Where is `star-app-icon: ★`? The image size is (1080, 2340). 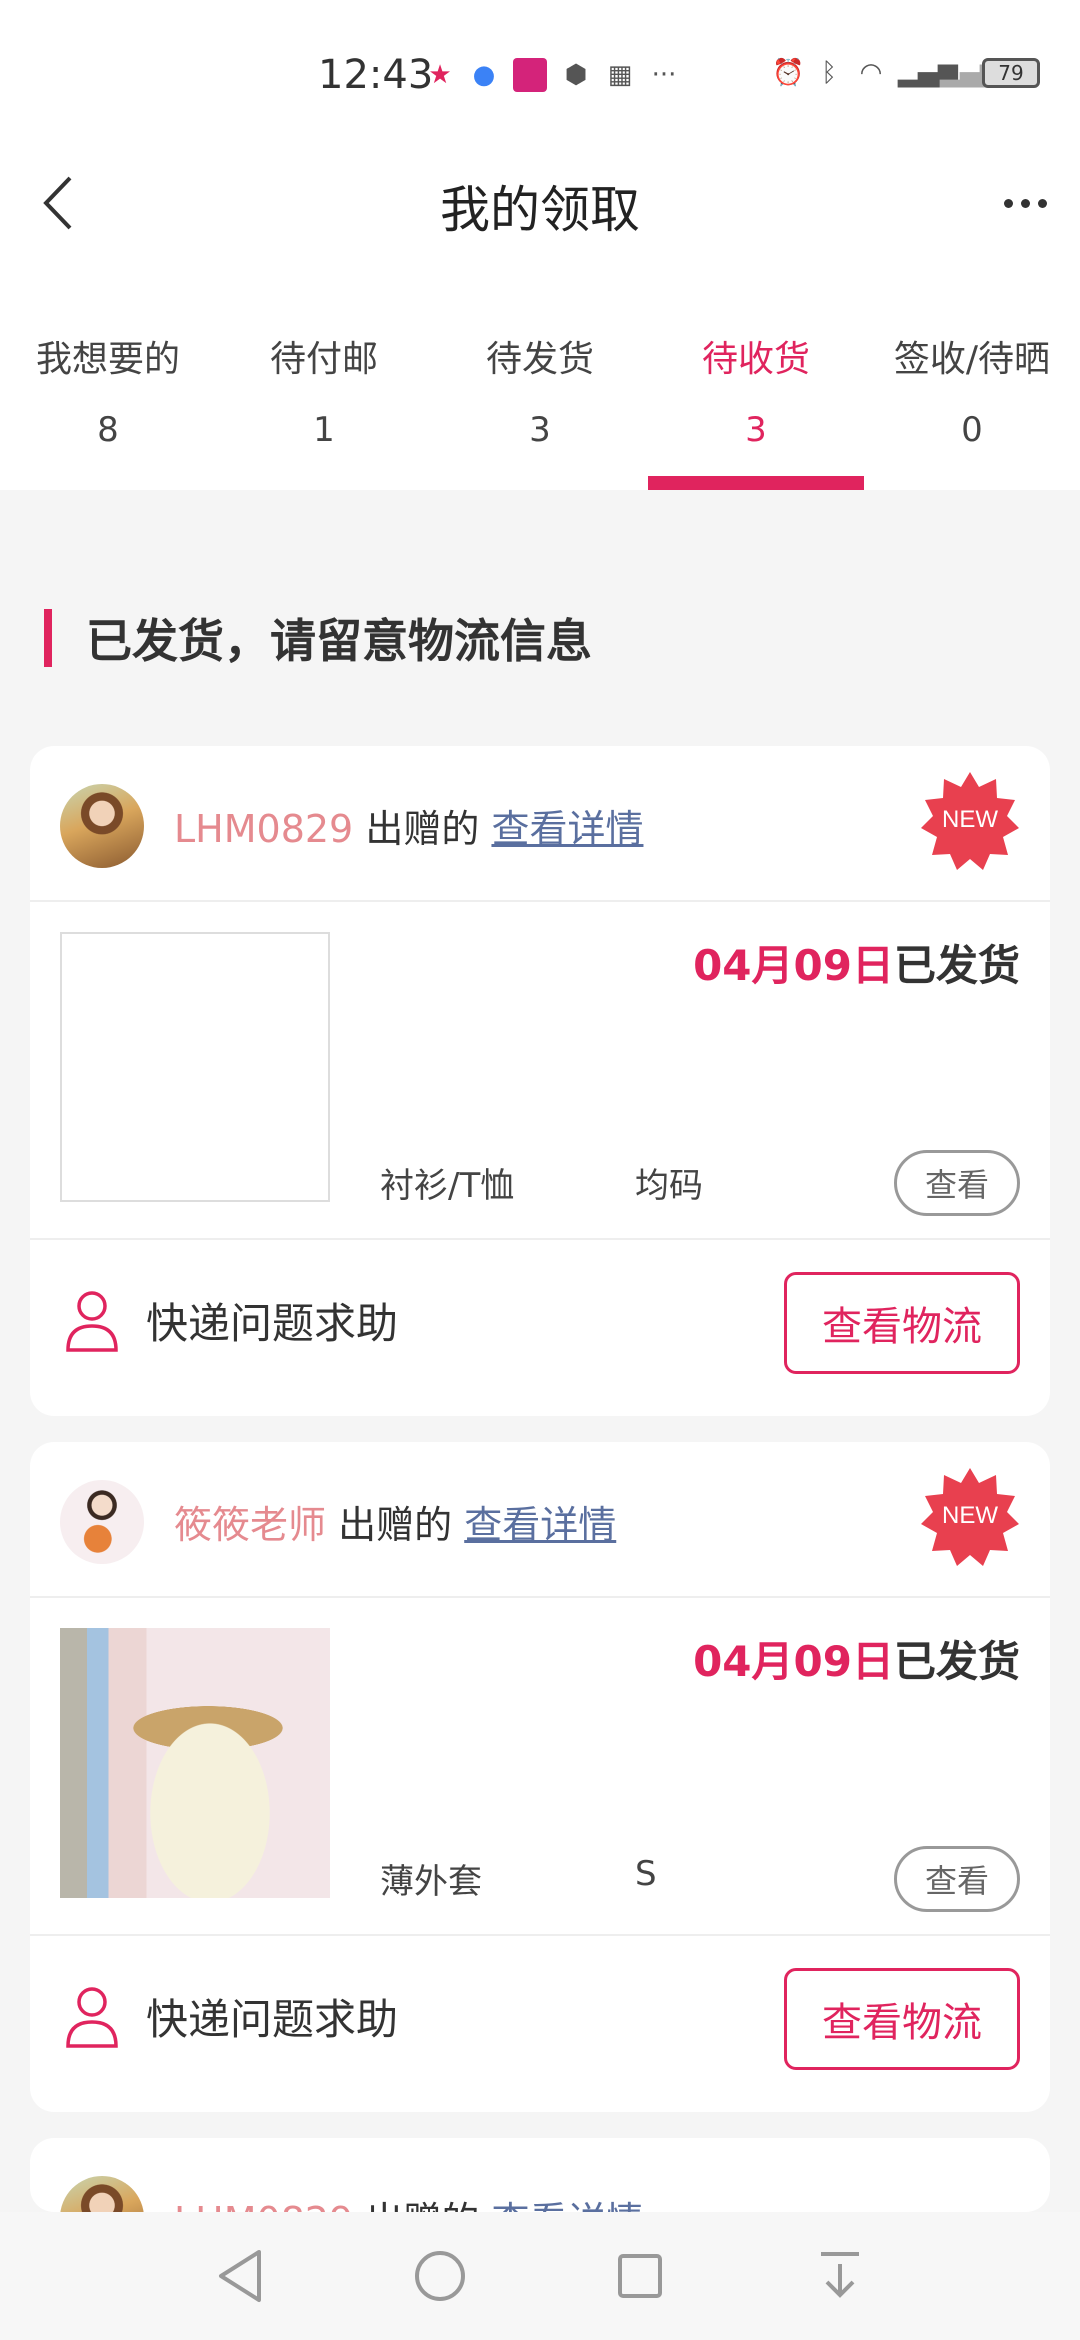 star-app-icon: ★ is located at coordinates (440, 75).